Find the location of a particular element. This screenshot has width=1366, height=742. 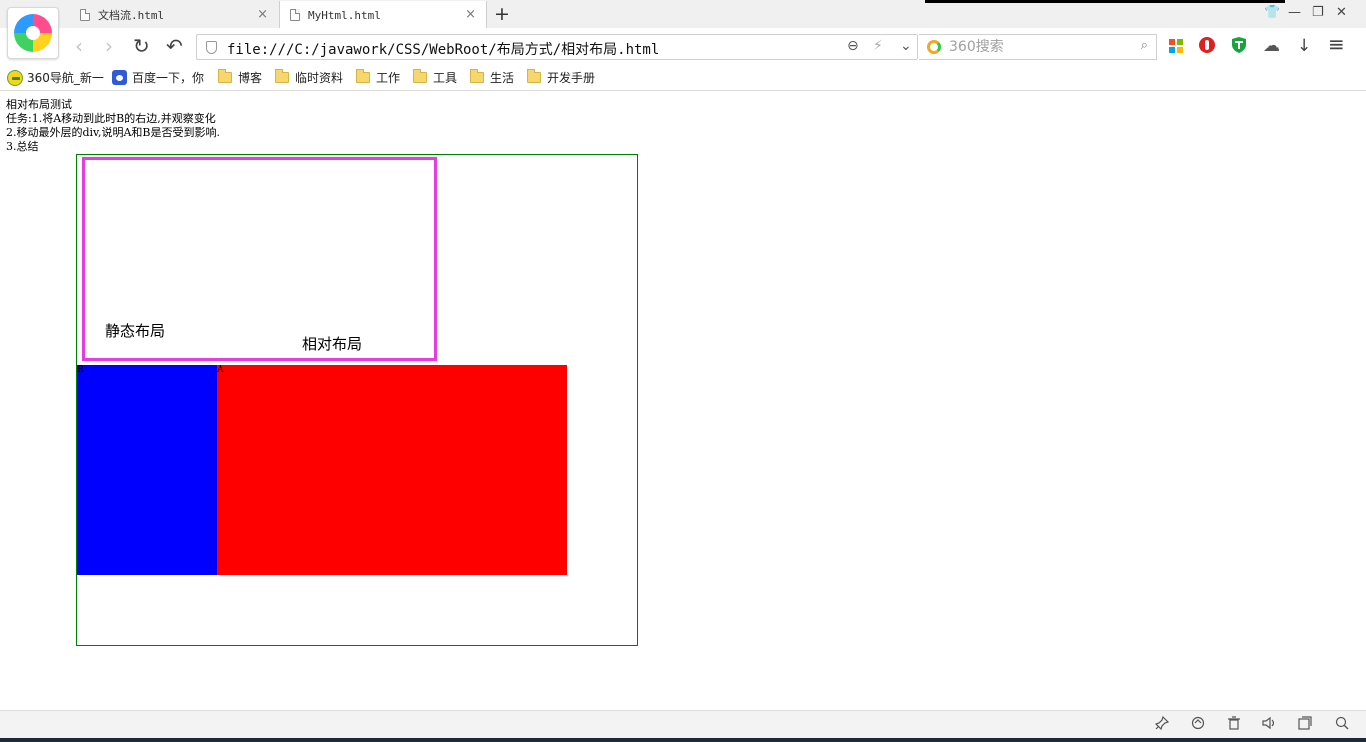

tab-label: MyHtml.html is located at coordinates (344, 15).